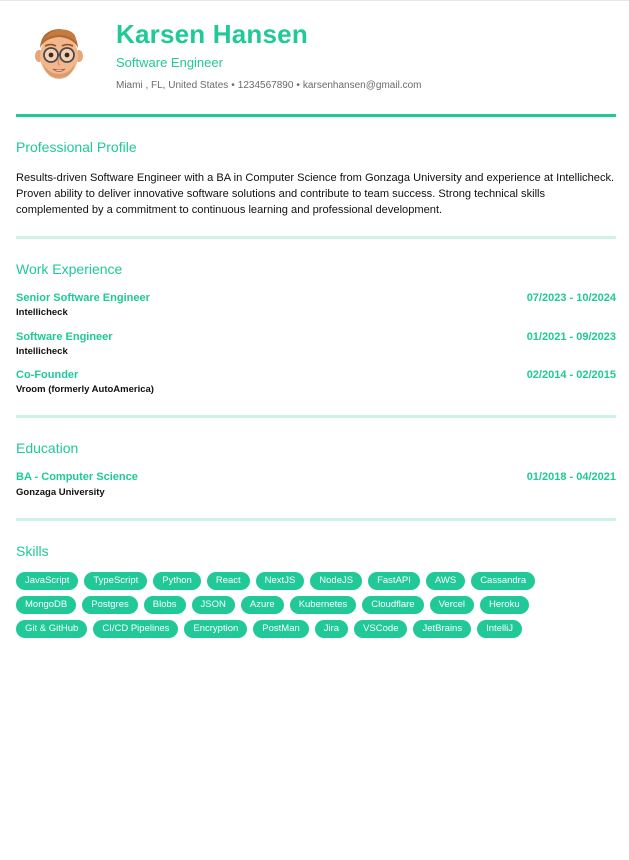 The height and width of the screenshot is (860, 629). What do you see at coordinates (362, 85) in the screenshot?
I see `contact-email: karsenhansen@gmail.com` at bounding box center [362, 85].